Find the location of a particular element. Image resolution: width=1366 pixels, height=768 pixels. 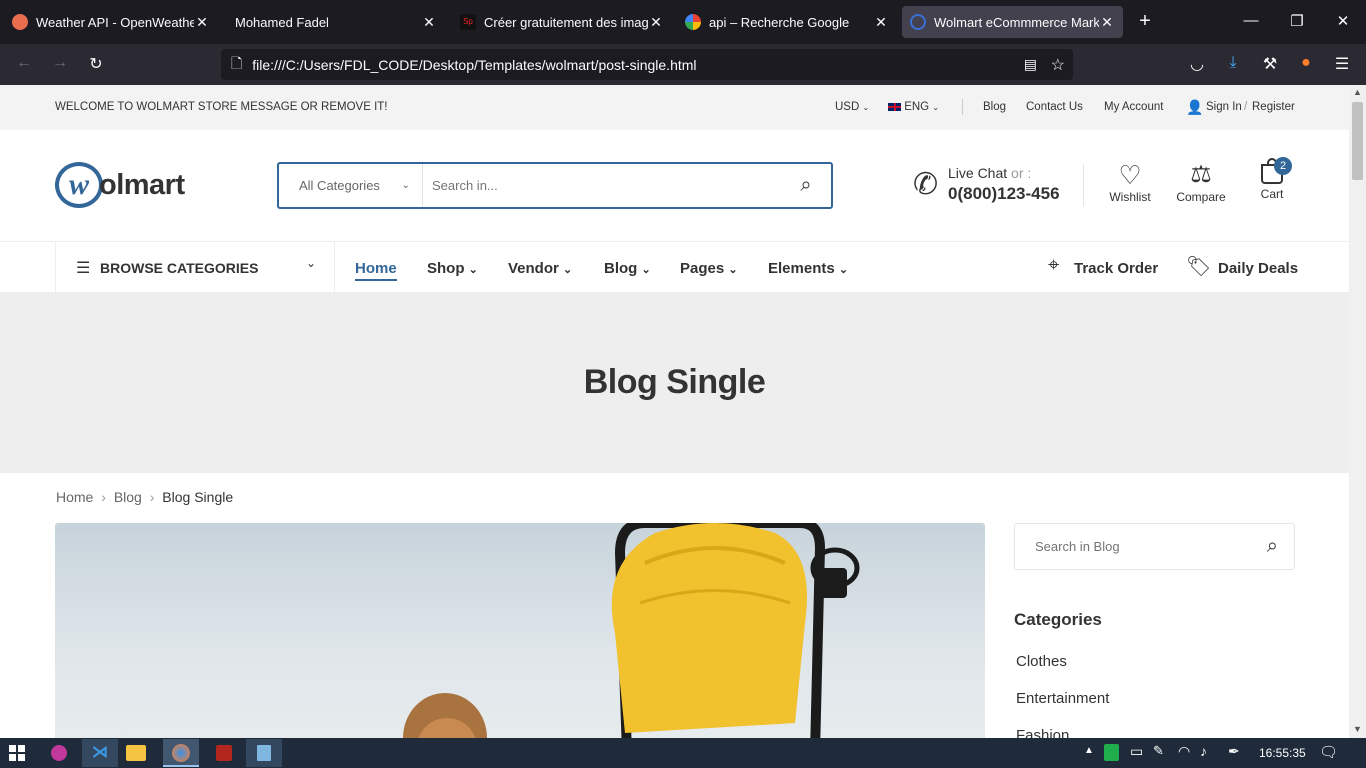

notepad-icon is located at coordinates (264, 753).